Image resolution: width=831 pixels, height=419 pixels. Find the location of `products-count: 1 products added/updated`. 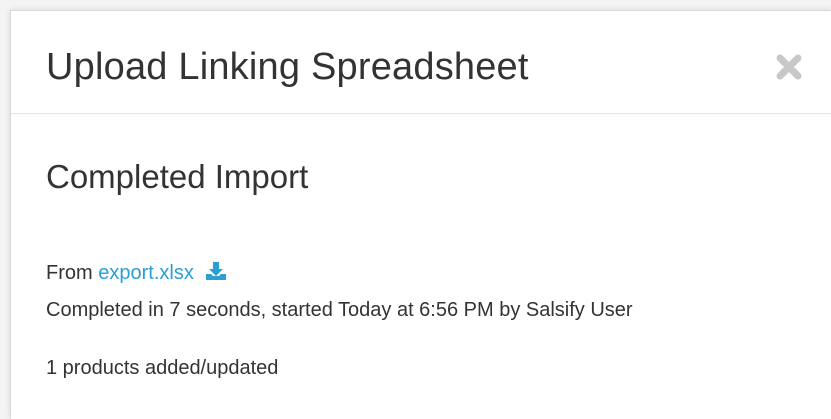

products-count: 1 products added/updated is located at coordinates (162, 368).